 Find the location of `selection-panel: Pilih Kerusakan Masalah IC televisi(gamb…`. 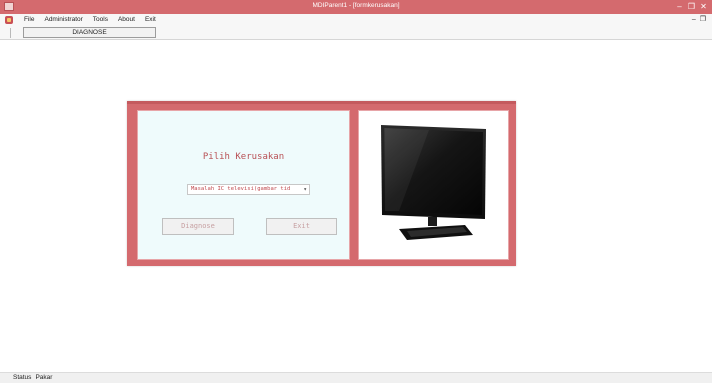

selection-panel: Pilih Kerusakan Masalah IC televisi(gamb… is located at coordinates (243, 185).